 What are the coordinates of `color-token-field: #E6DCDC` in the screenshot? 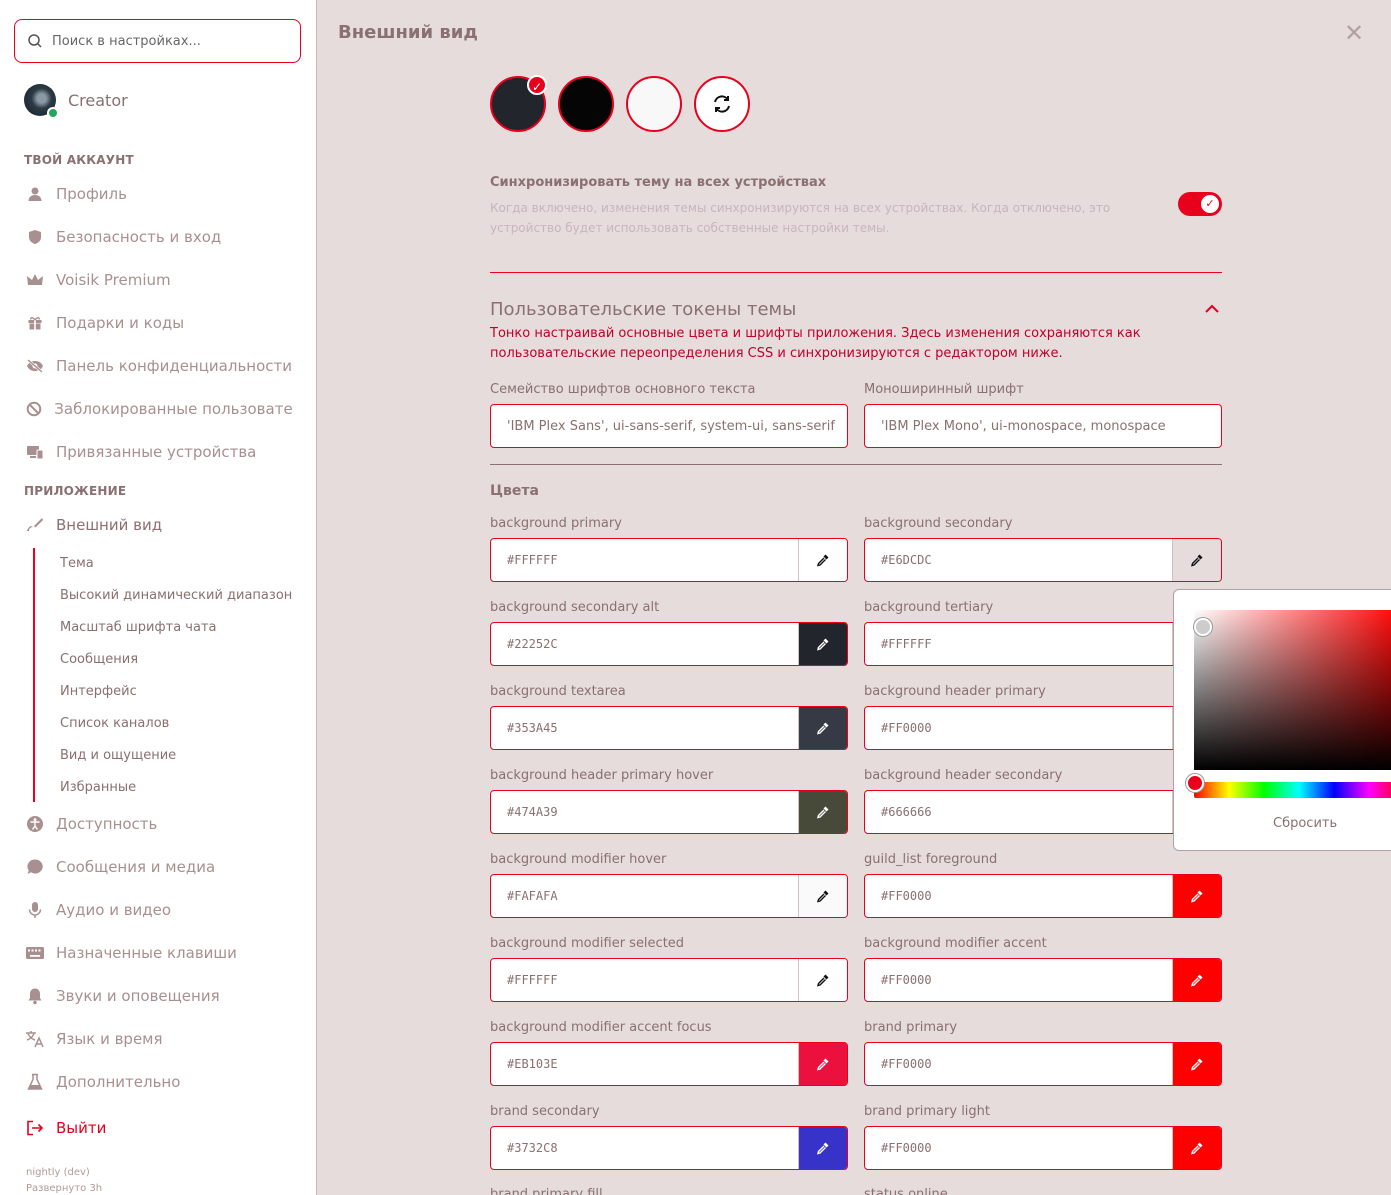 It's located at (1043, 560).